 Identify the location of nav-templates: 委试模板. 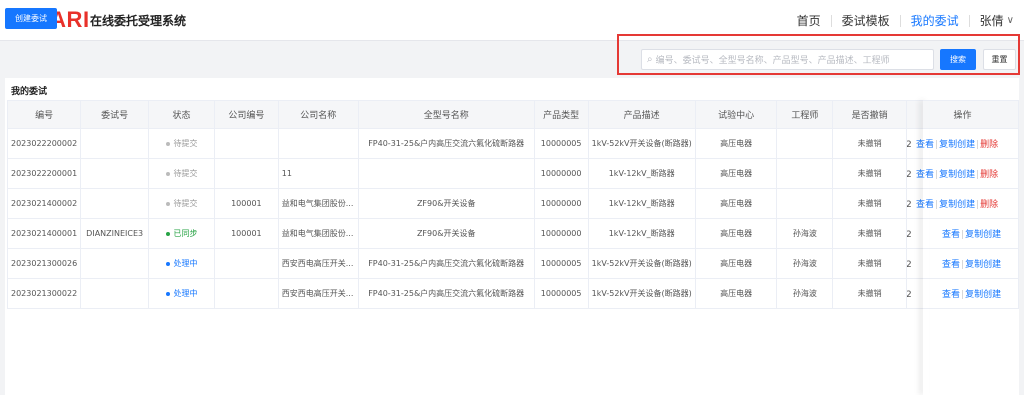
(866, 21).